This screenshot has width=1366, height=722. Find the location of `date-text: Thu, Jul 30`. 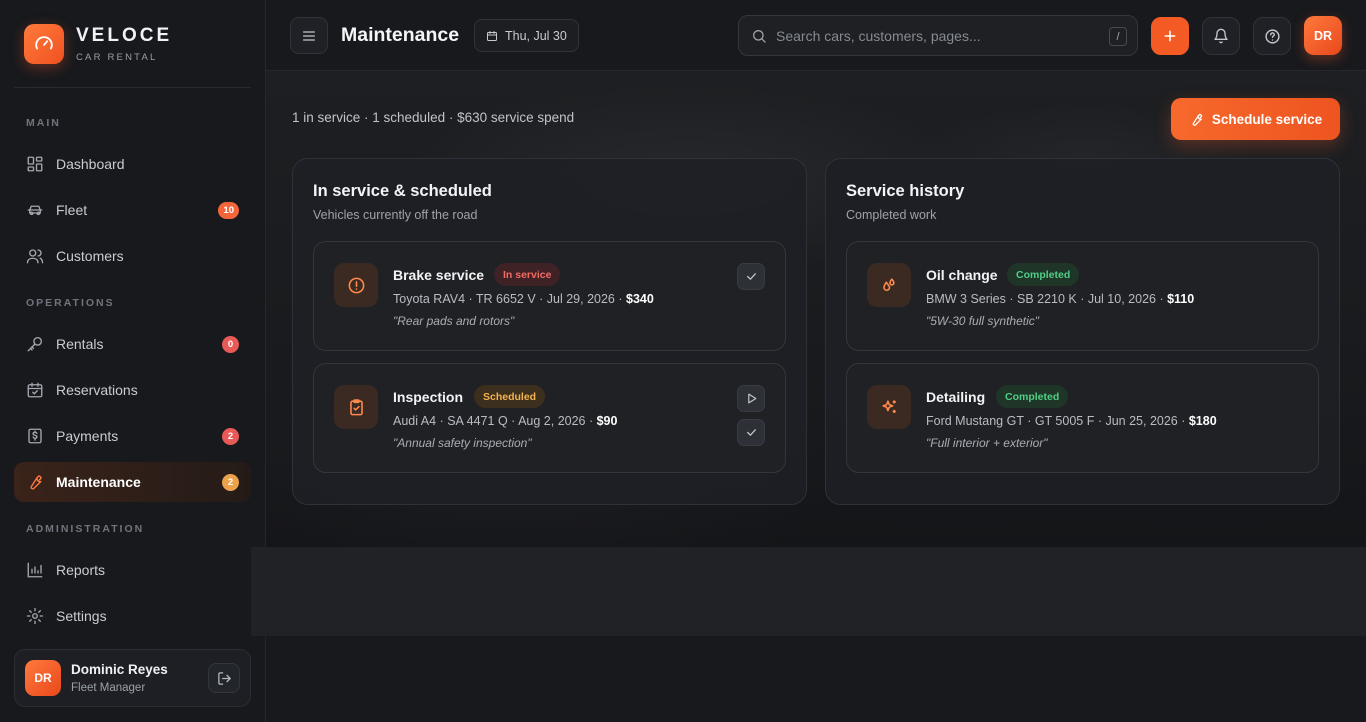

date-text: Thu, Jul 30 is located at coordinates (536, 35).